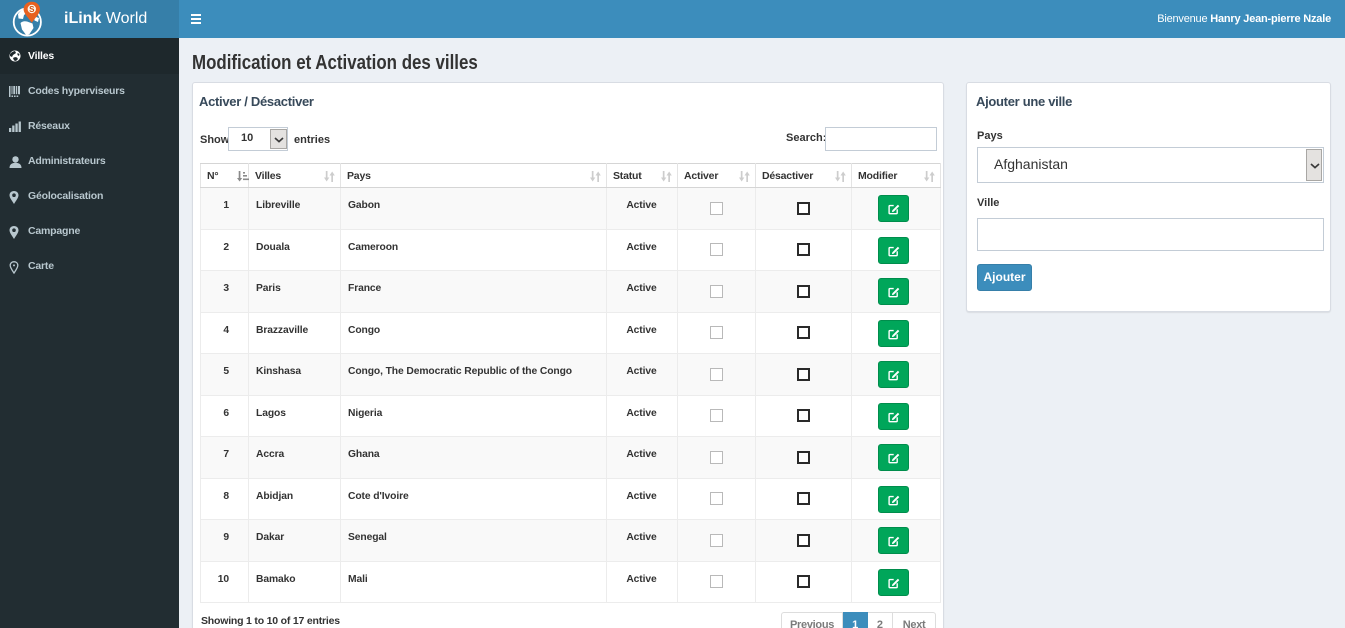 The width and height of the screenshot is (1345, 628). What do you see at coordinates (32, 9) in the screenshot?
I see `svg-text: S` at bounding box center [32, 9].